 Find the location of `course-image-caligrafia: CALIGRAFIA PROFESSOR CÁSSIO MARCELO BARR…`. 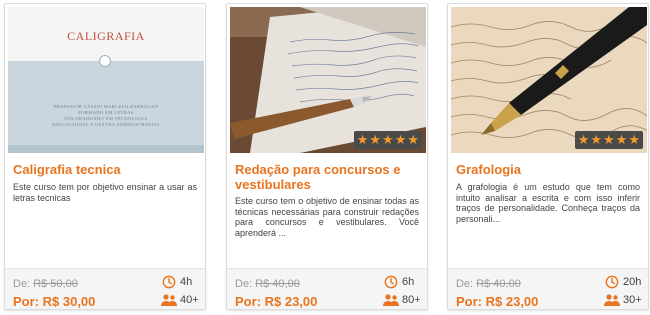

course-image-caligrafia: CALIGRAFIA PROFESSOR CÁSSIO MARCELO BARR… is located at coordinates (106, 80).